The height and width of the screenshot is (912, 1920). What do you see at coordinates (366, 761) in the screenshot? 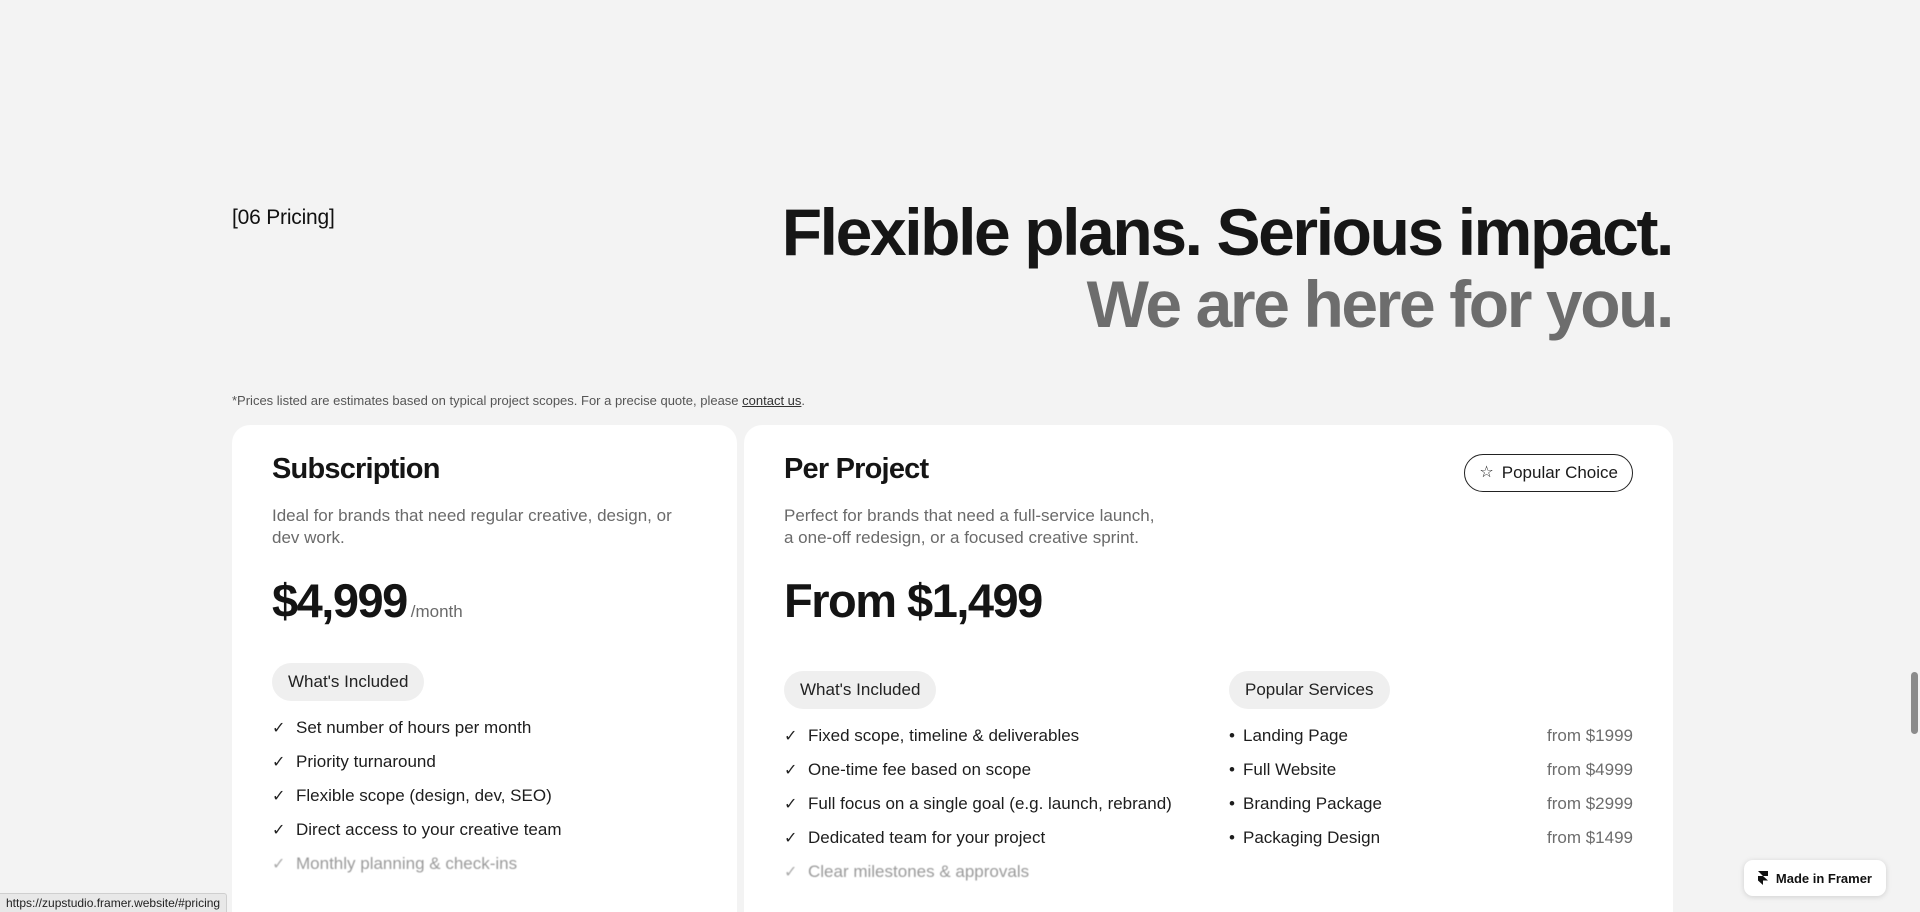
I see `feature-label: Priority turnaround` at bounding box center [366, 761].